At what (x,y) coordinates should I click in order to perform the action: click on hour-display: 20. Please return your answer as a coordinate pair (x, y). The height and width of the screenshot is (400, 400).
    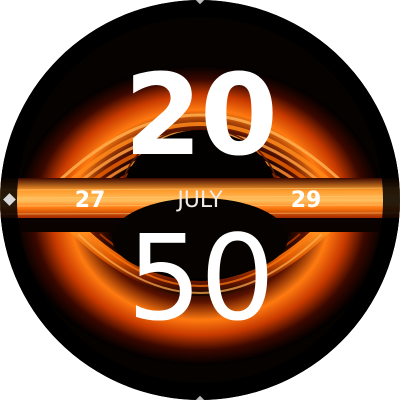
    Looking at the image, I should click on (201, 116).